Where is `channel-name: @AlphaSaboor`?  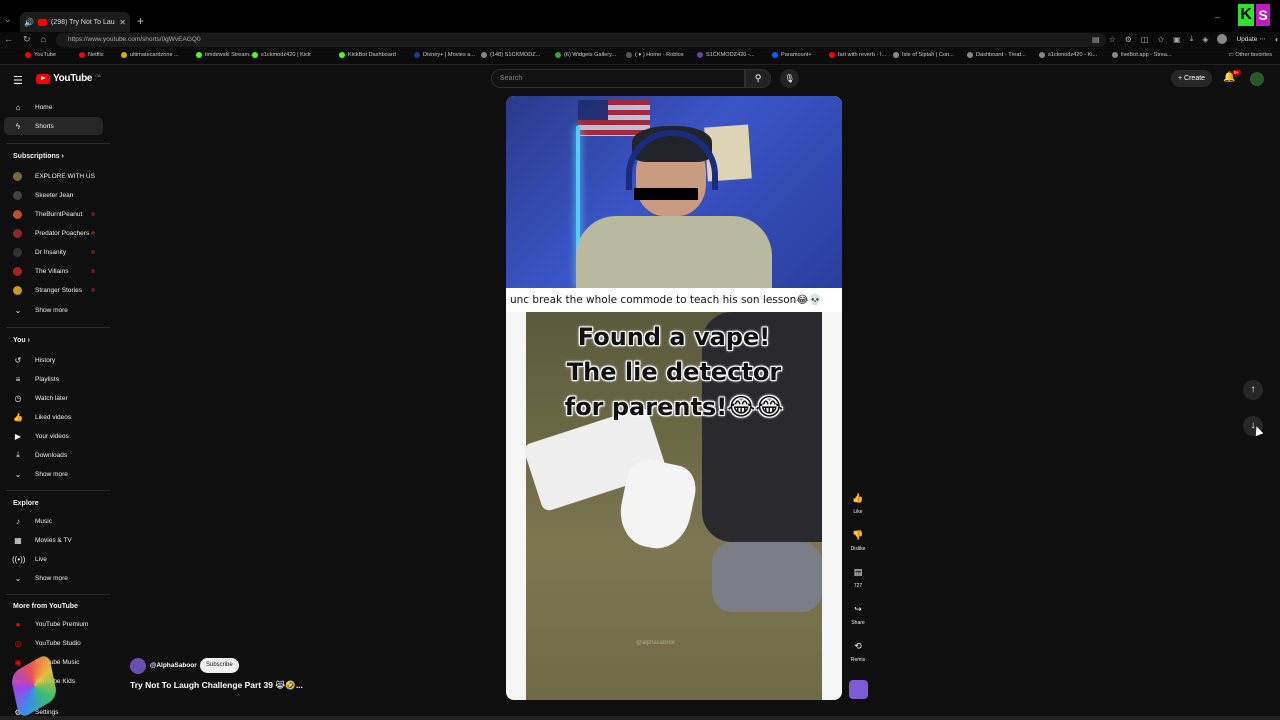
channel-name: @AlphaSaboor is located at coordinates (173, 665).